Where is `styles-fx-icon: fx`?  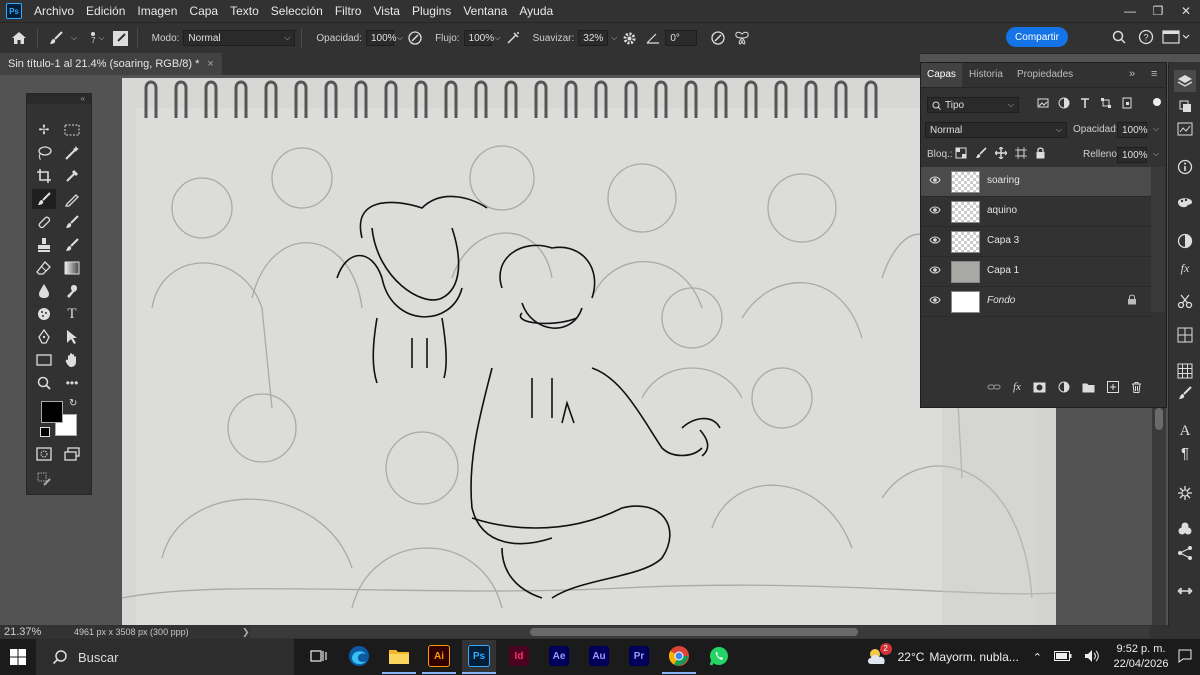 styles-fx-icon: fx is located at coordinates (1185, 268).